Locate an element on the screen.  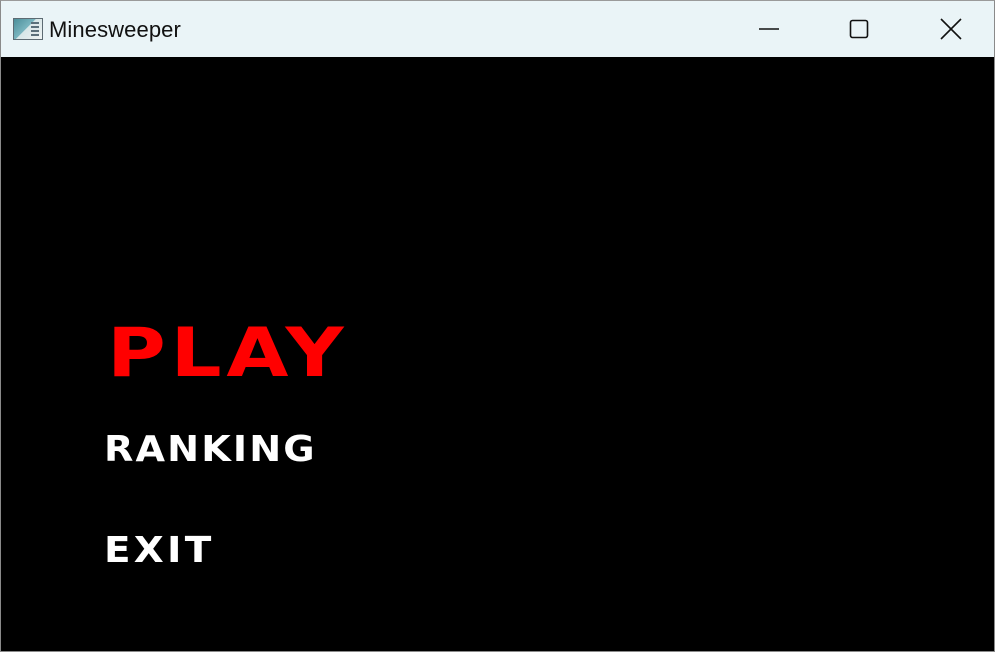
maximize-icon is located at coordinates (859, 29).